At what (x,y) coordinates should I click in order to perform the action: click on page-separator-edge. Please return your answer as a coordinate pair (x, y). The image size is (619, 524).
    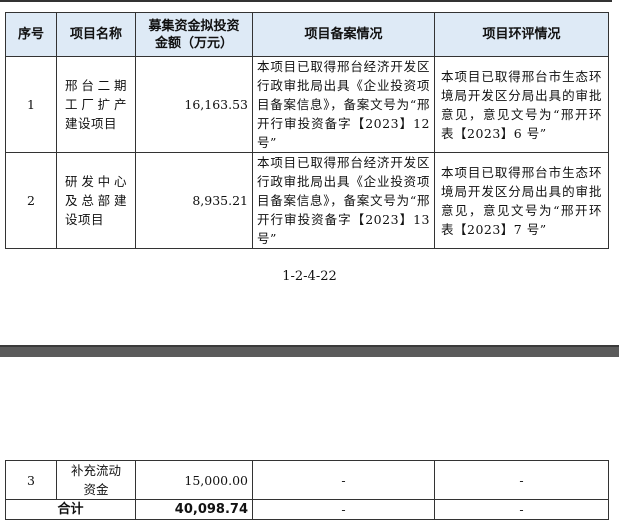
    Looking at the image, I should click on (309, 346).